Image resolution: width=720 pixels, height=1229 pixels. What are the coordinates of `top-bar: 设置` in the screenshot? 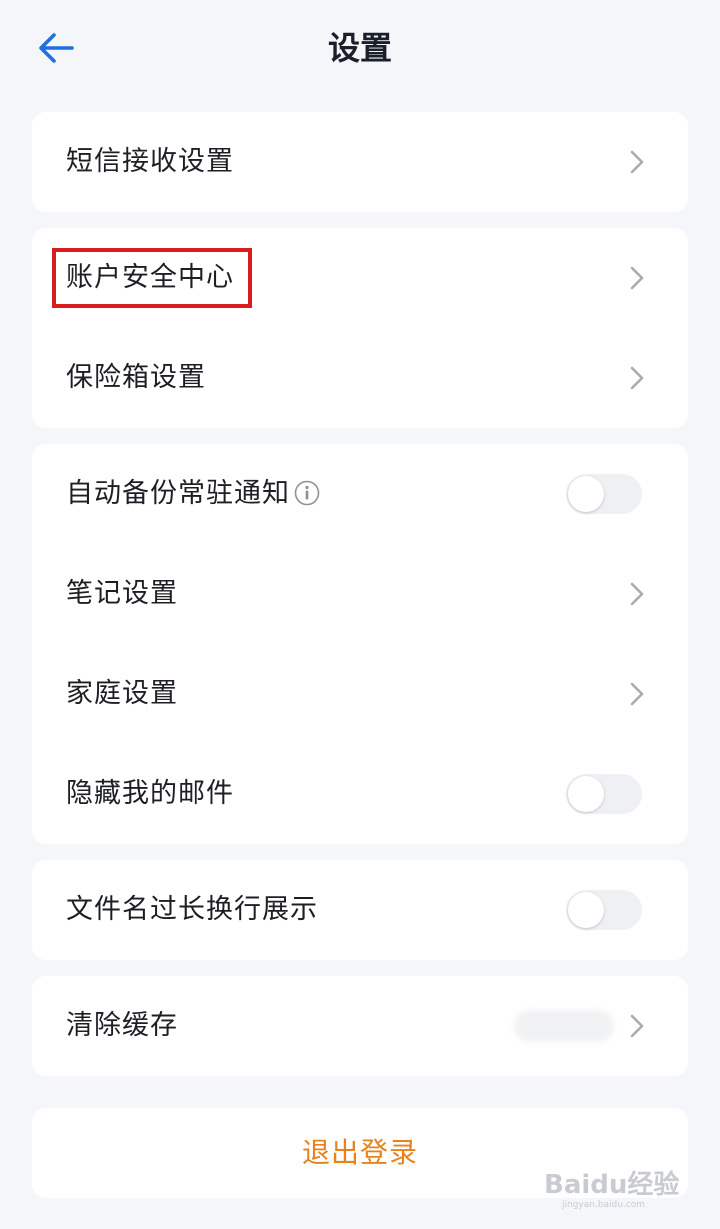 It's located at (360, 50).